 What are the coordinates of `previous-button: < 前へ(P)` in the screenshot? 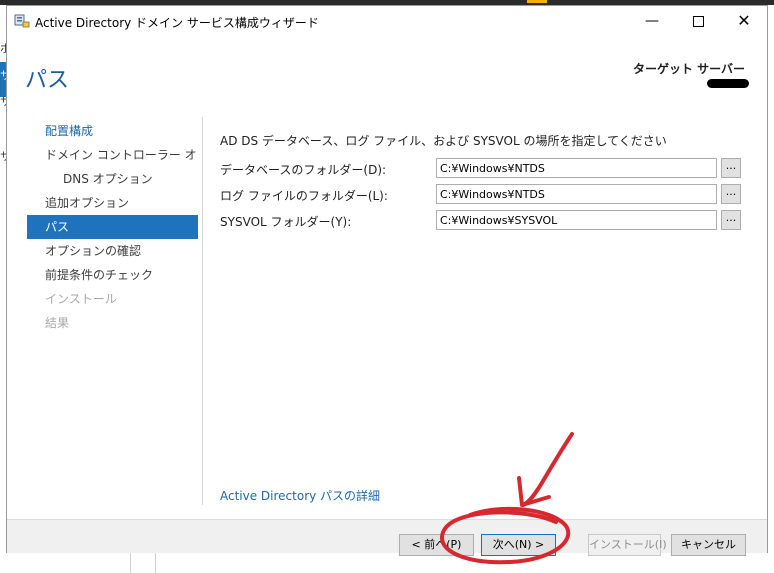 It's located at (436, 545).